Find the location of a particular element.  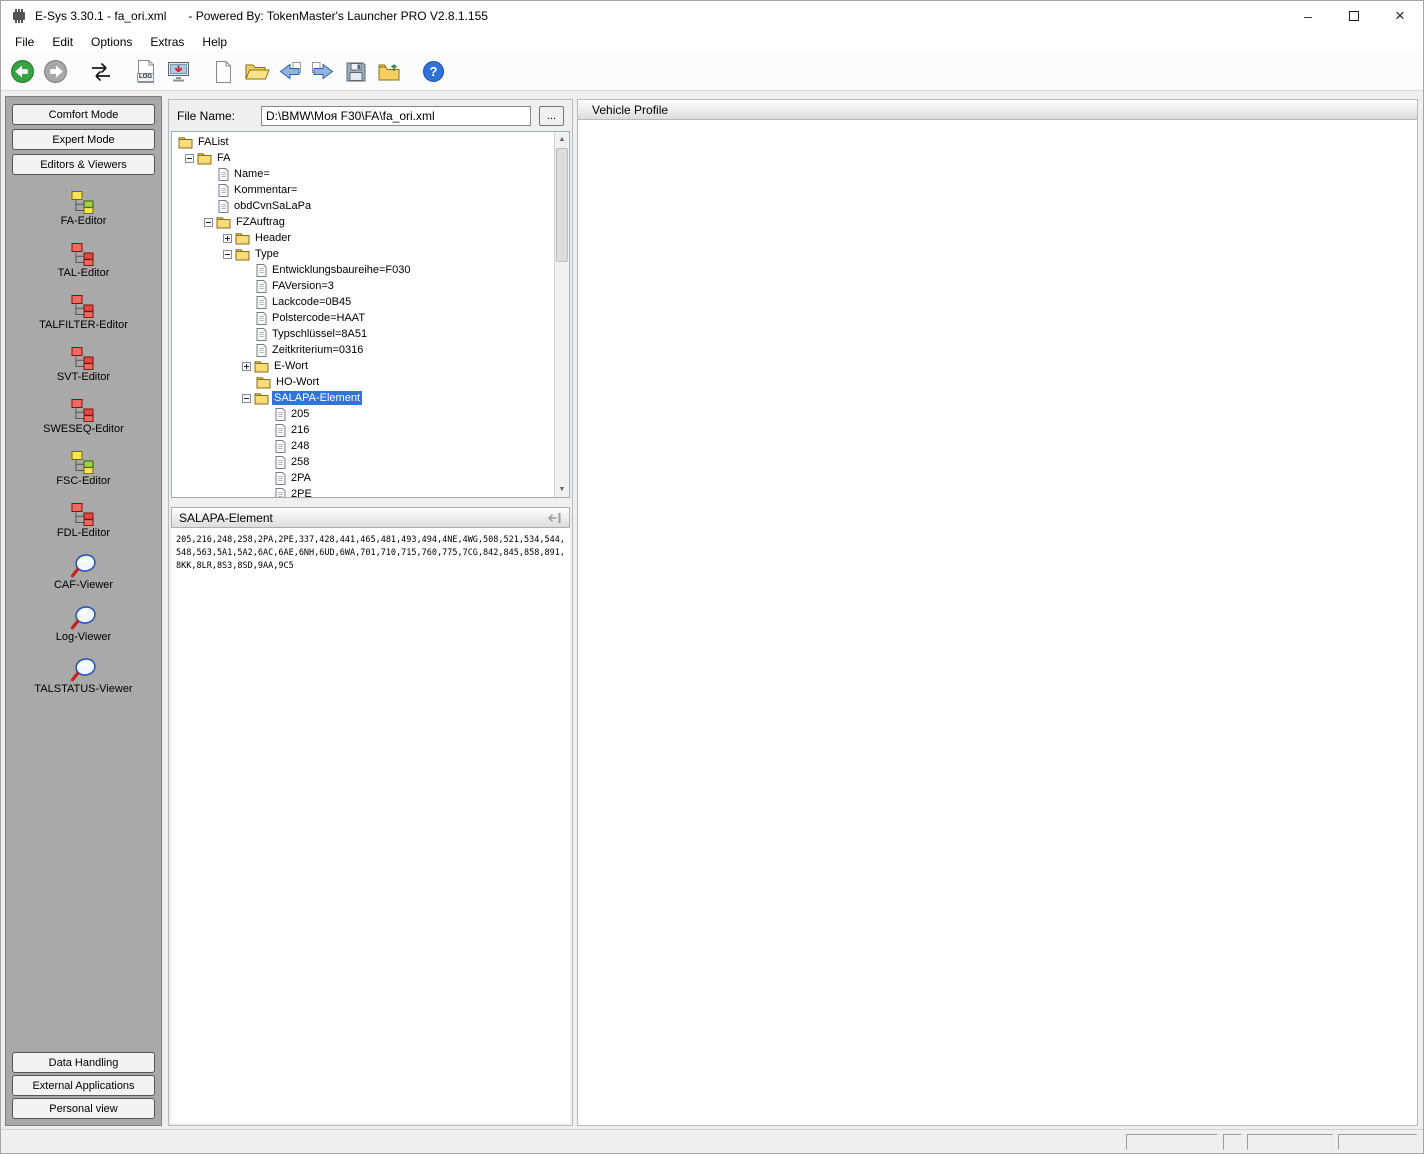

tree-node-2pe: 2PE is located at coordinates (363, 491).